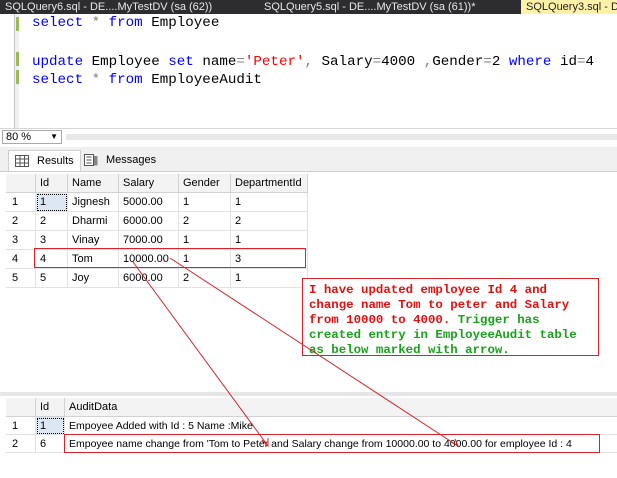 This screenshot has width=617, height=478. What do you see at coordinates (54, 137) in the screenshot?
I see `chevron-down-icon: ▼` at bounding box center [54, 137].